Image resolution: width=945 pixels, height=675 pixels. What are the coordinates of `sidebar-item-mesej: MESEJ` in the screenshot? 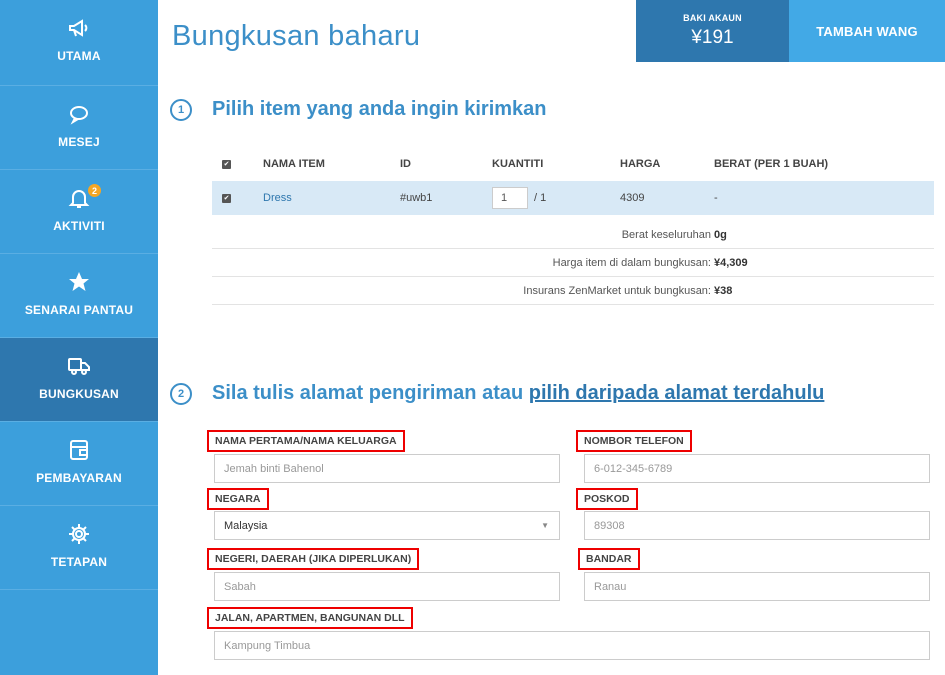 It's located at (79, 128).